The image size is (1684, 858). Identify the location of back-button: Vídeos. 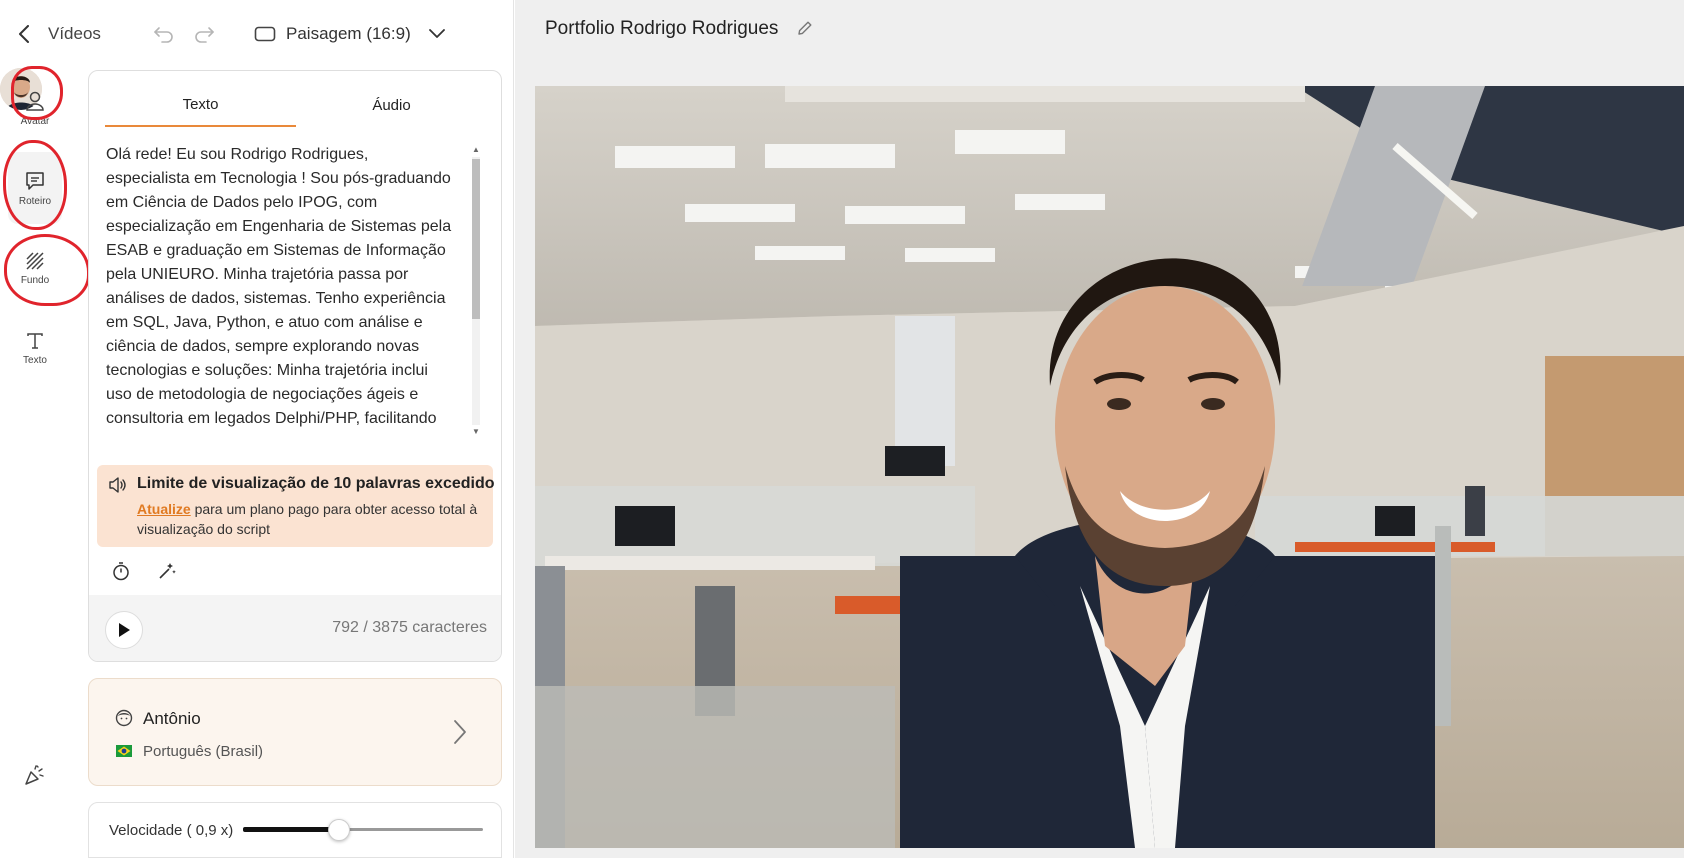
(62, 34).